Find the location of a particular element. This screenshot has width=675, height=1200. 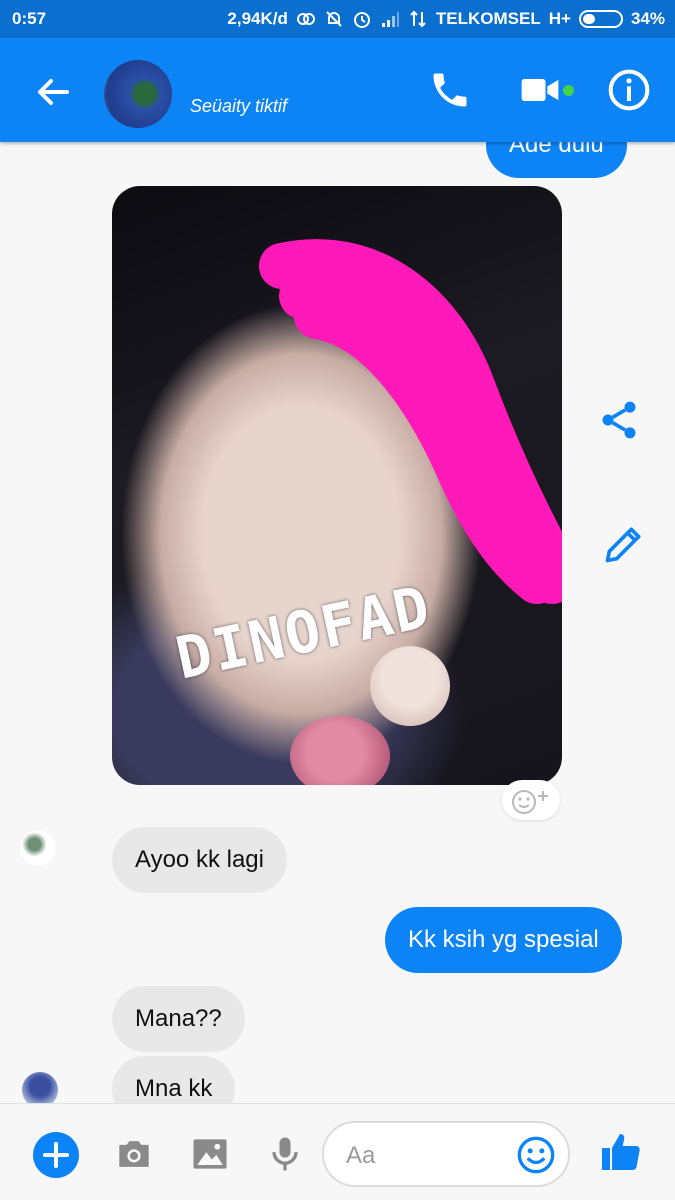

status-icons: 2,94K/d TELKOMSEL H+ 34% is located at coordinates (446, 19).